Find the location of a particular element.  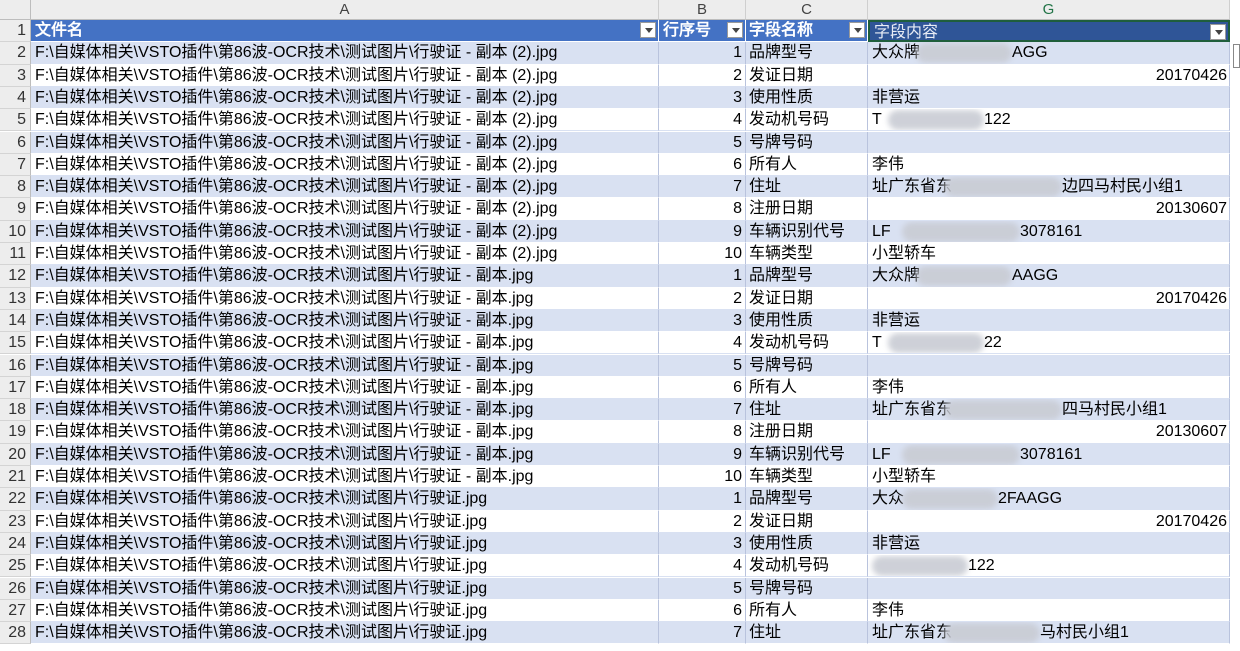

row-number: 21 is located at coordinates (15, 477).